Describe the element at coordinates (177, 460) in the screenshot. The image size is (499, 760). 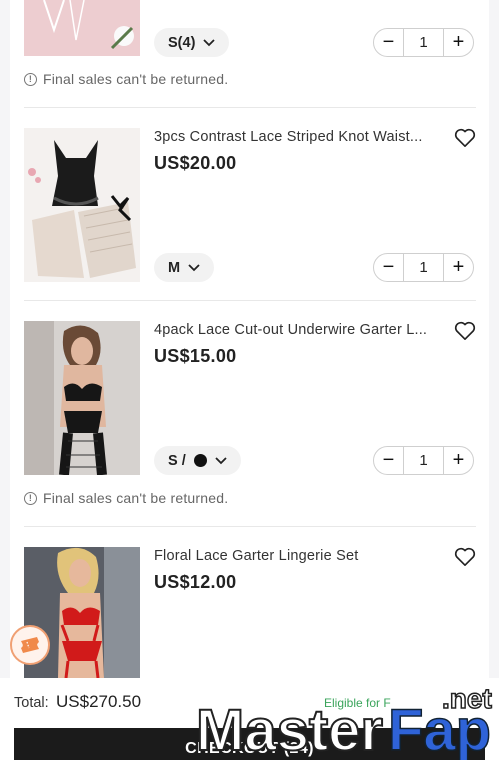
I see `variant-label: S /` at that location.